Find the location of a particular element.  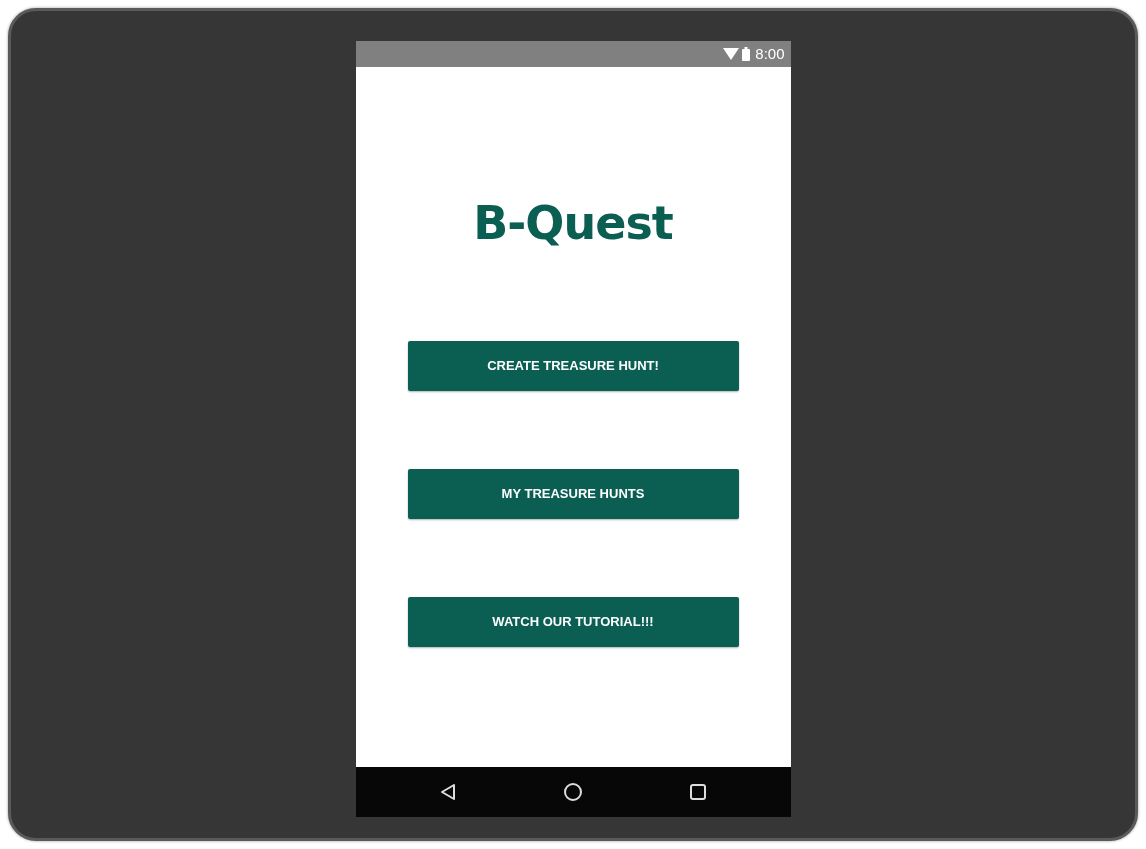

status-time: 8:00 is located at coordinates (770, 53).